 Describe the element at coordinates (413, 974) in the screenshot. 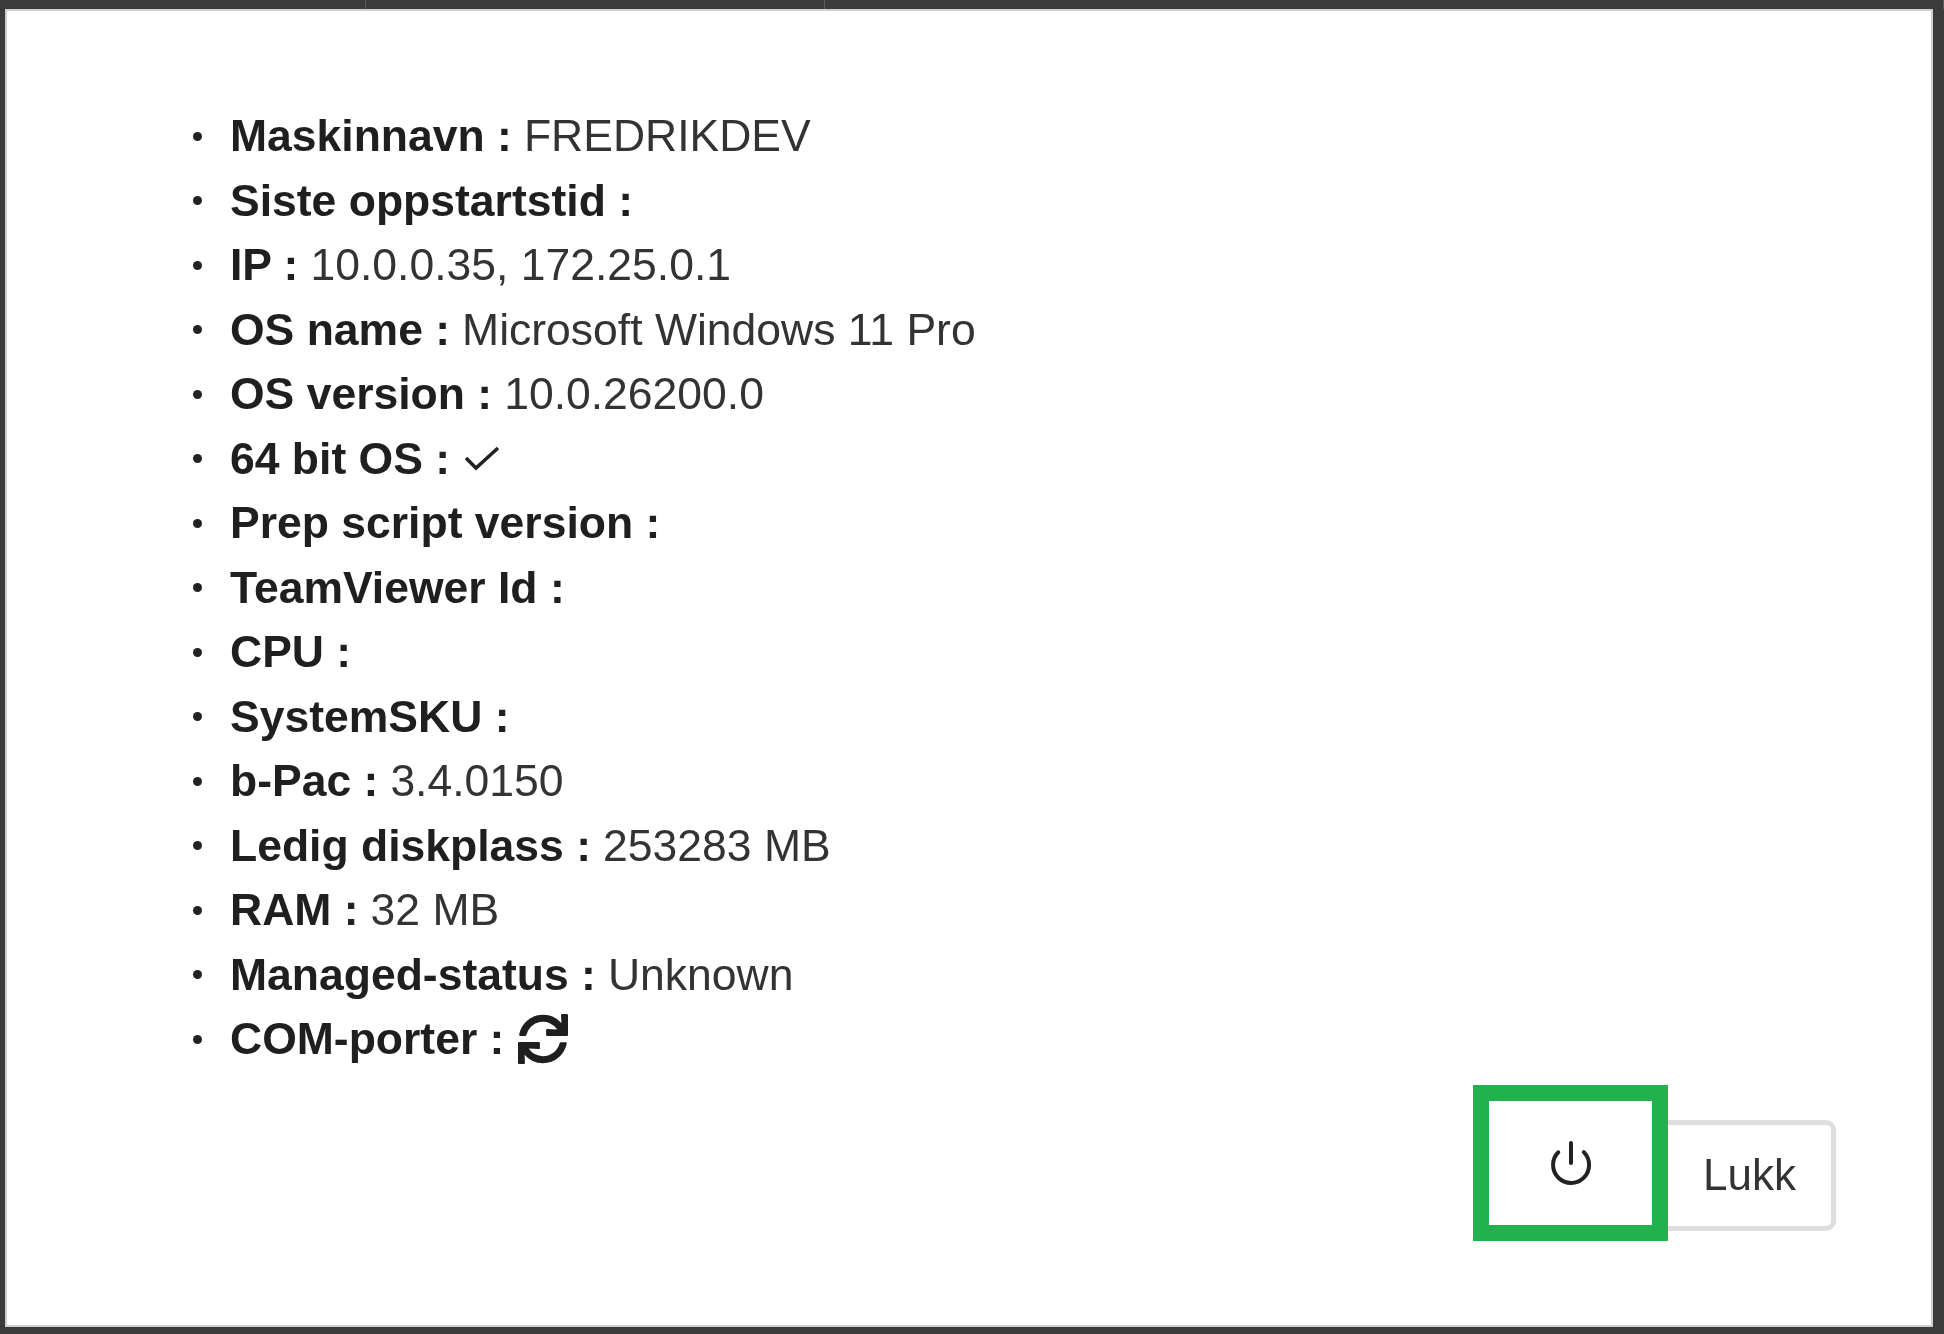

I see `field-label: Managed-status :` at that location.